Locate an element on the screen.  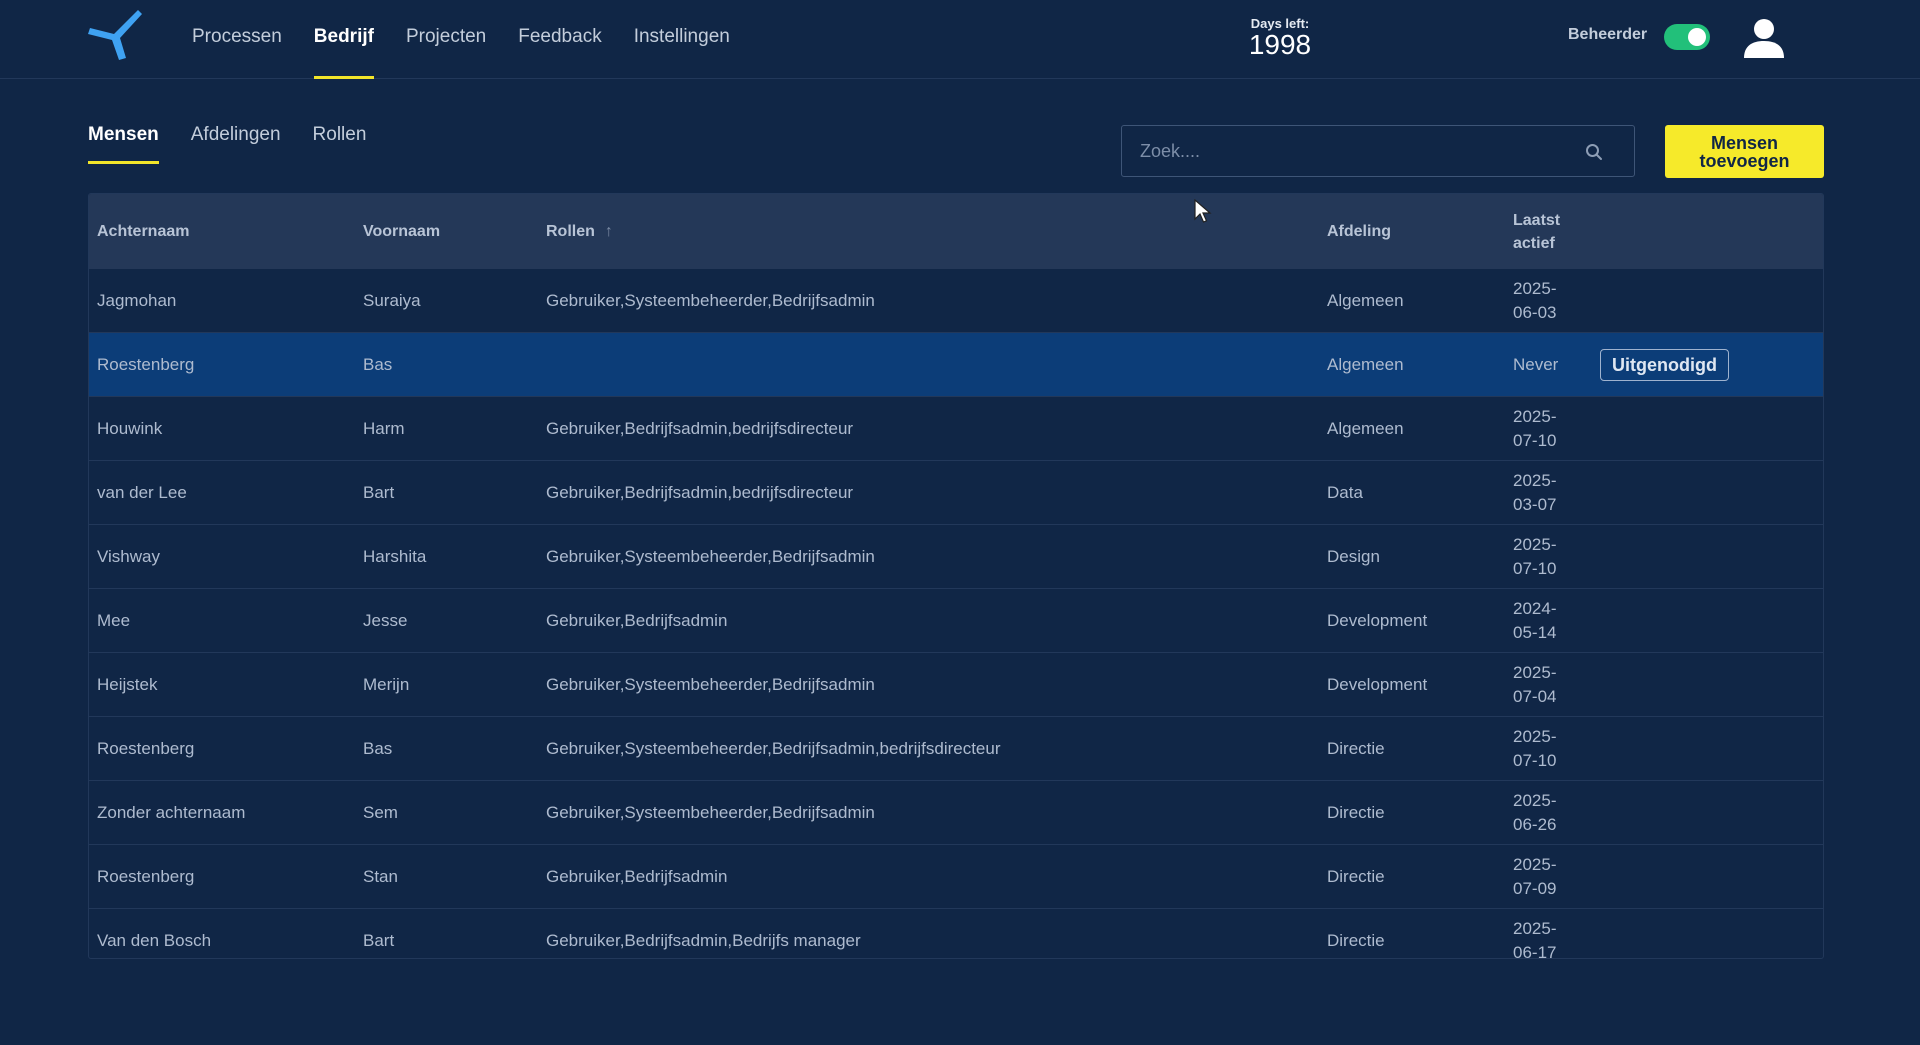
role-toggle is located at coordinates (1687, 37).